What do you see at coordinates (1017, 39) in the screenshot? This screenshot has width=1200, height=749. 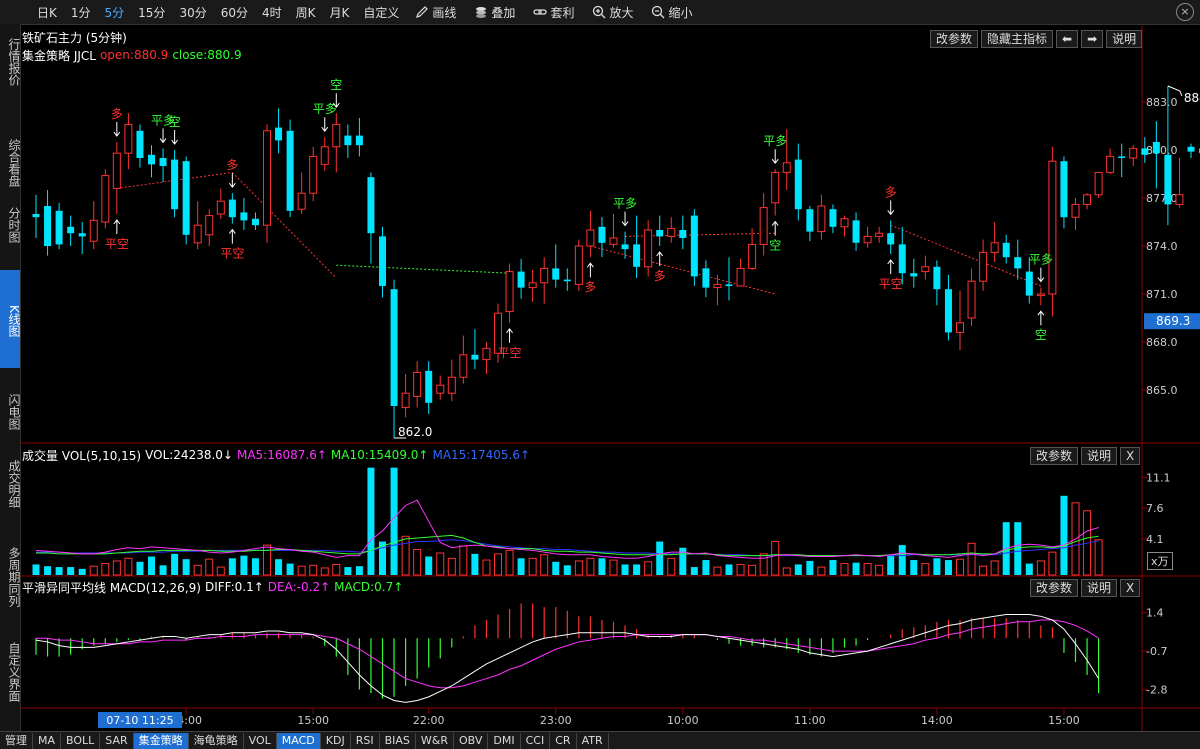 I see `main-button-1: 隐藏主指标` at bounding box center [1017, 39].